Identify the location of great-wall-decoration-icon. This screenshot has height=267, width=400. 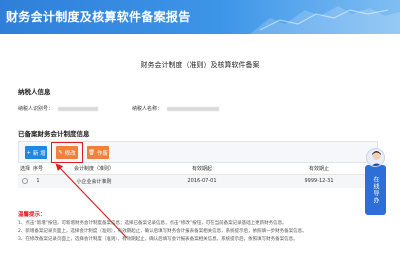
(325, 20).